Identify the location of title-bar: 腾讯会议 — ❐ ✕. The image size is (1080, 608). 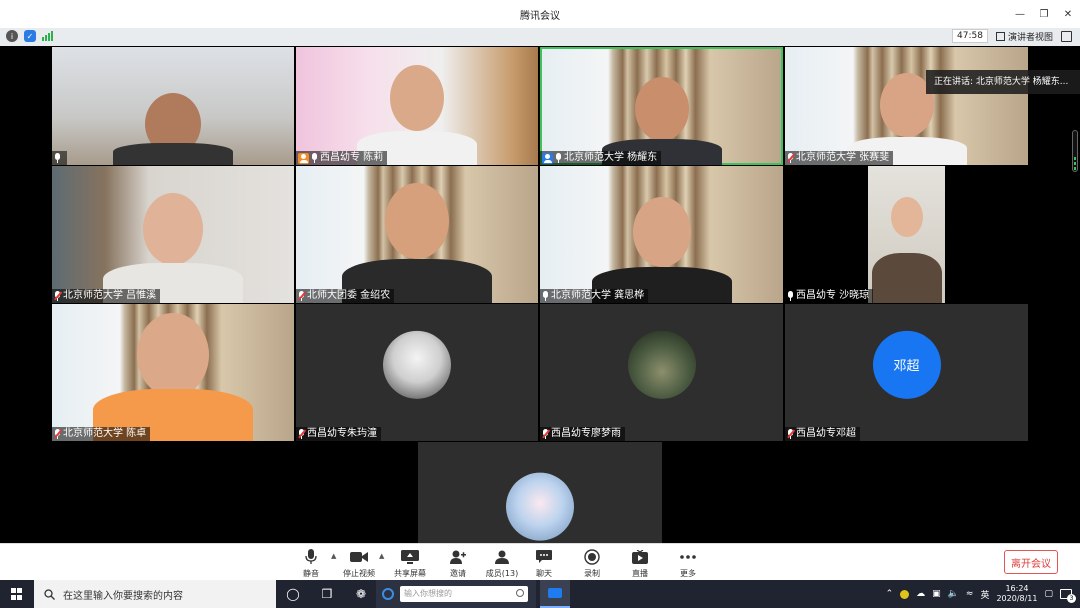
(540, 14).